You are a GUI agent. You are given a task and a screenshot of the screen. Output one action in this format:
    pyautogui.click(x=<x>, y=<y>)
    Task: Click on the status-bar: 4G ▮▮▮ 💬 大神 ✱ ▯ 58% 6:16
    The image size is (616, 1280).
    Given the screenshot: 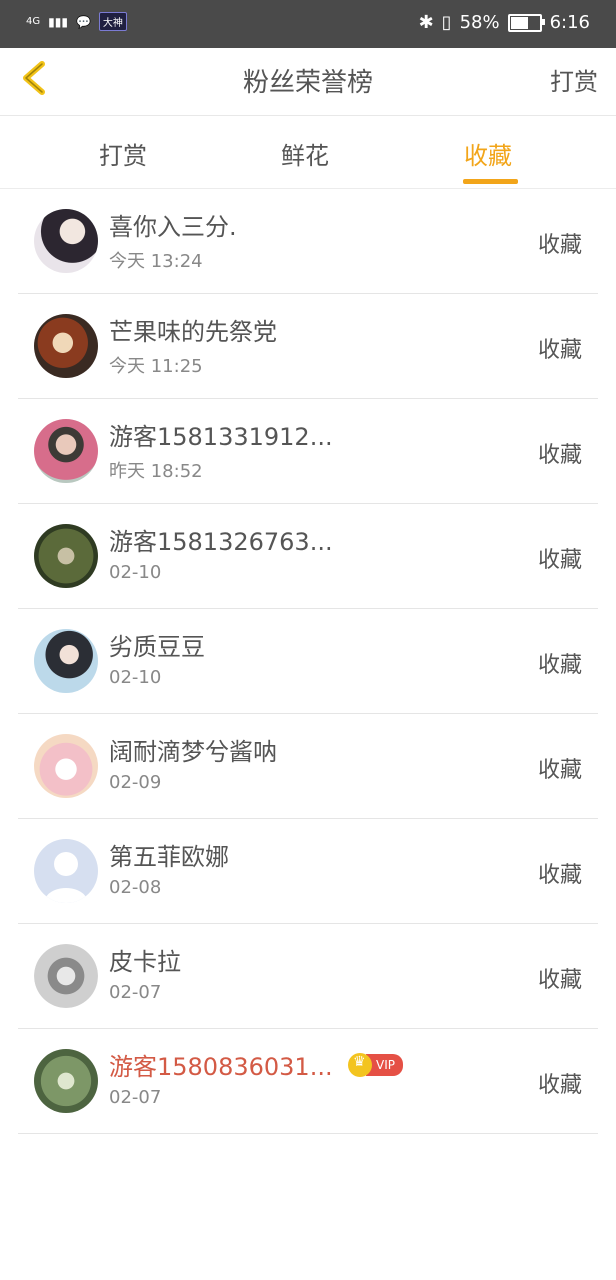 What is the action you would take?
    pyautogui.click(x=308, y=24)
    